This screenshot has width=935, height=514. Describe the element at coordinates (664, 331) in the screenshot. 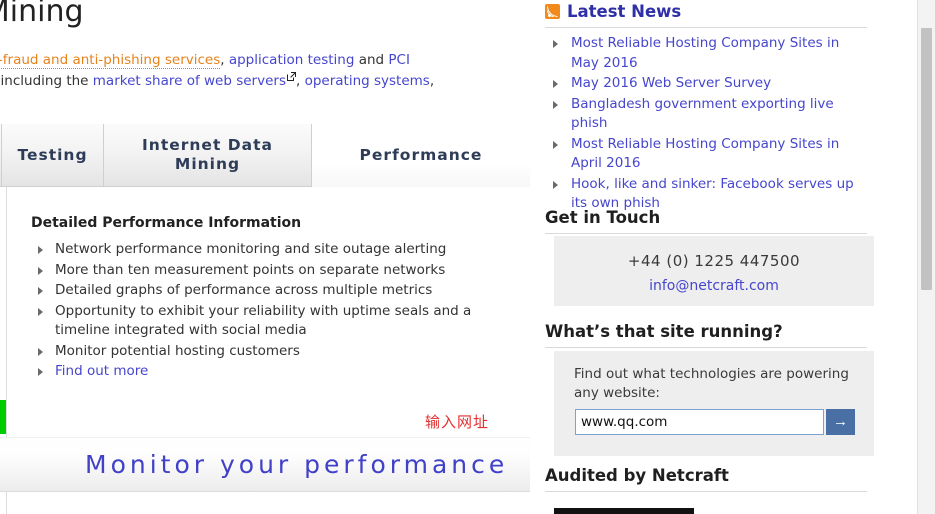

I see `site-running-heading: What’s that site running?` at that location.